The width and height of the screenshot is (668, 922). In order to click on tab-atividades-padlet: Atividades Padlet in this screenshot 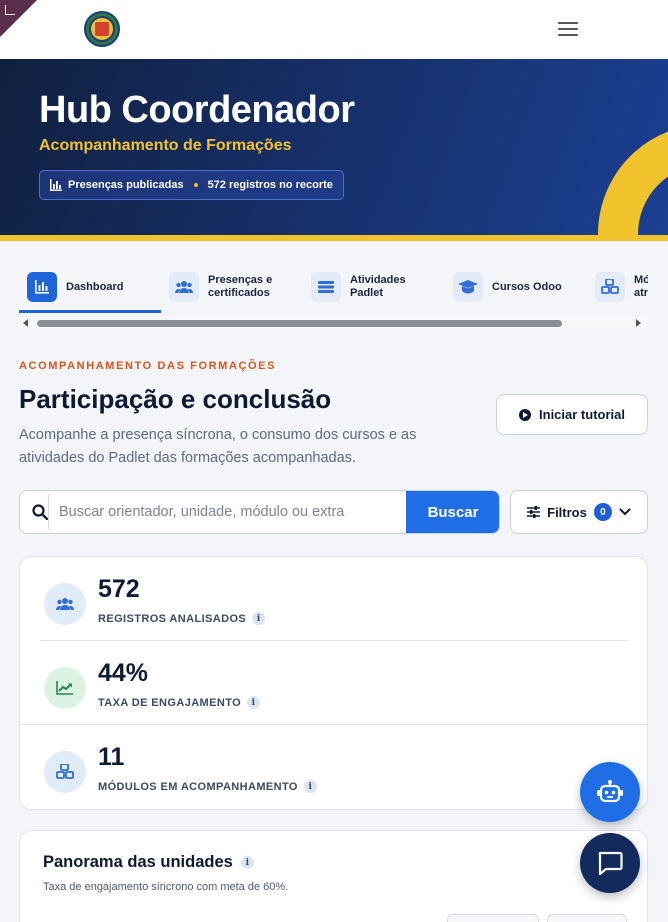, I will do `click(366, 287)`.